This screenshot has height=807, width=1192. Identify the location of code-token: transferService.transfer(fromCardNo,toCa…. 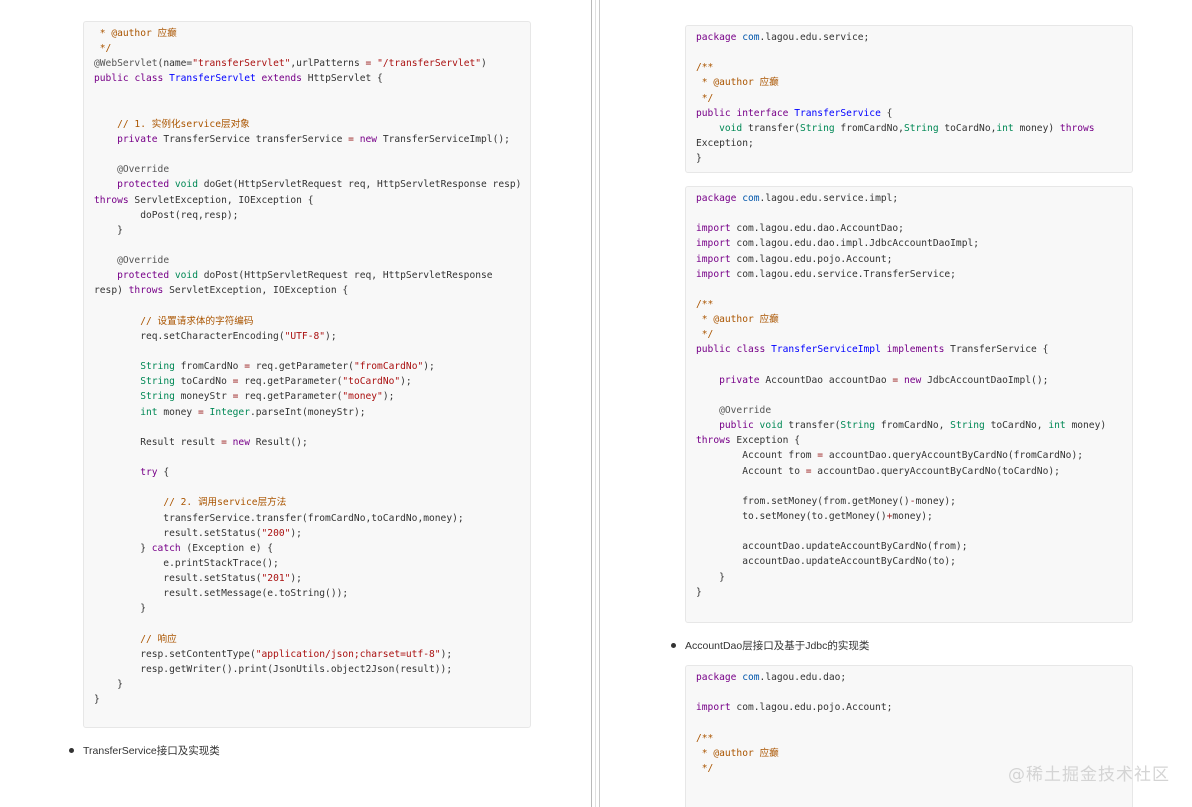
(279, 518).